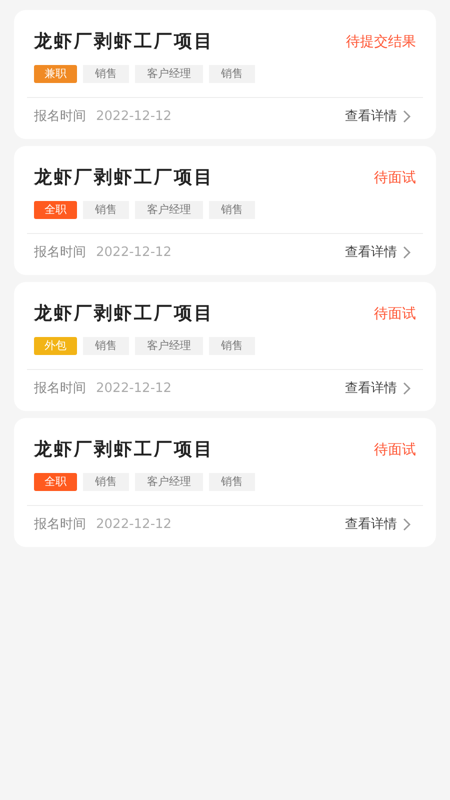  I want to click on job-type-tag: 外包, so click(55, 346).